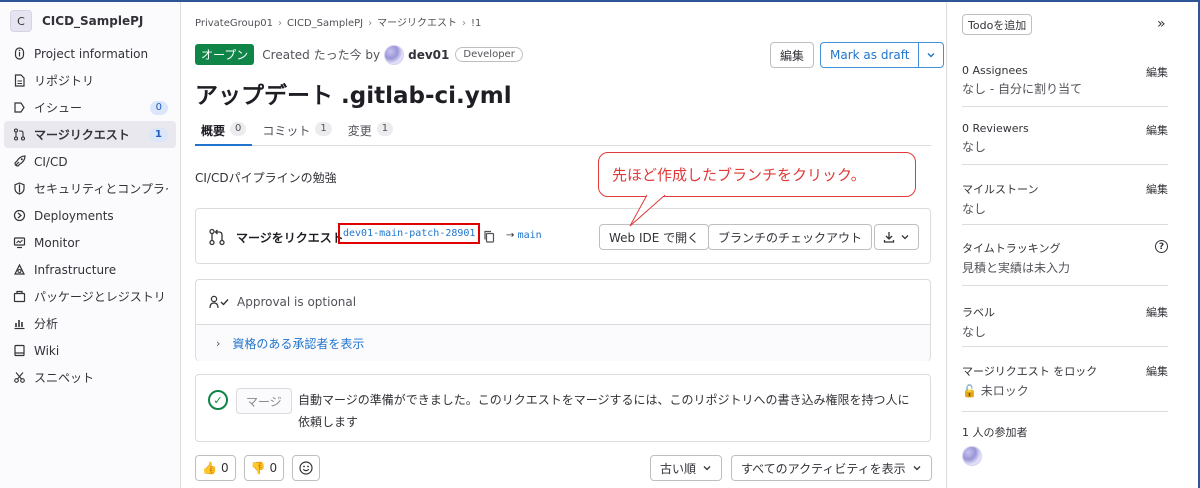  I want to click on lock-section: マージリクエスト をロック 🔓 未ロック 編集, so click(1065, 387).